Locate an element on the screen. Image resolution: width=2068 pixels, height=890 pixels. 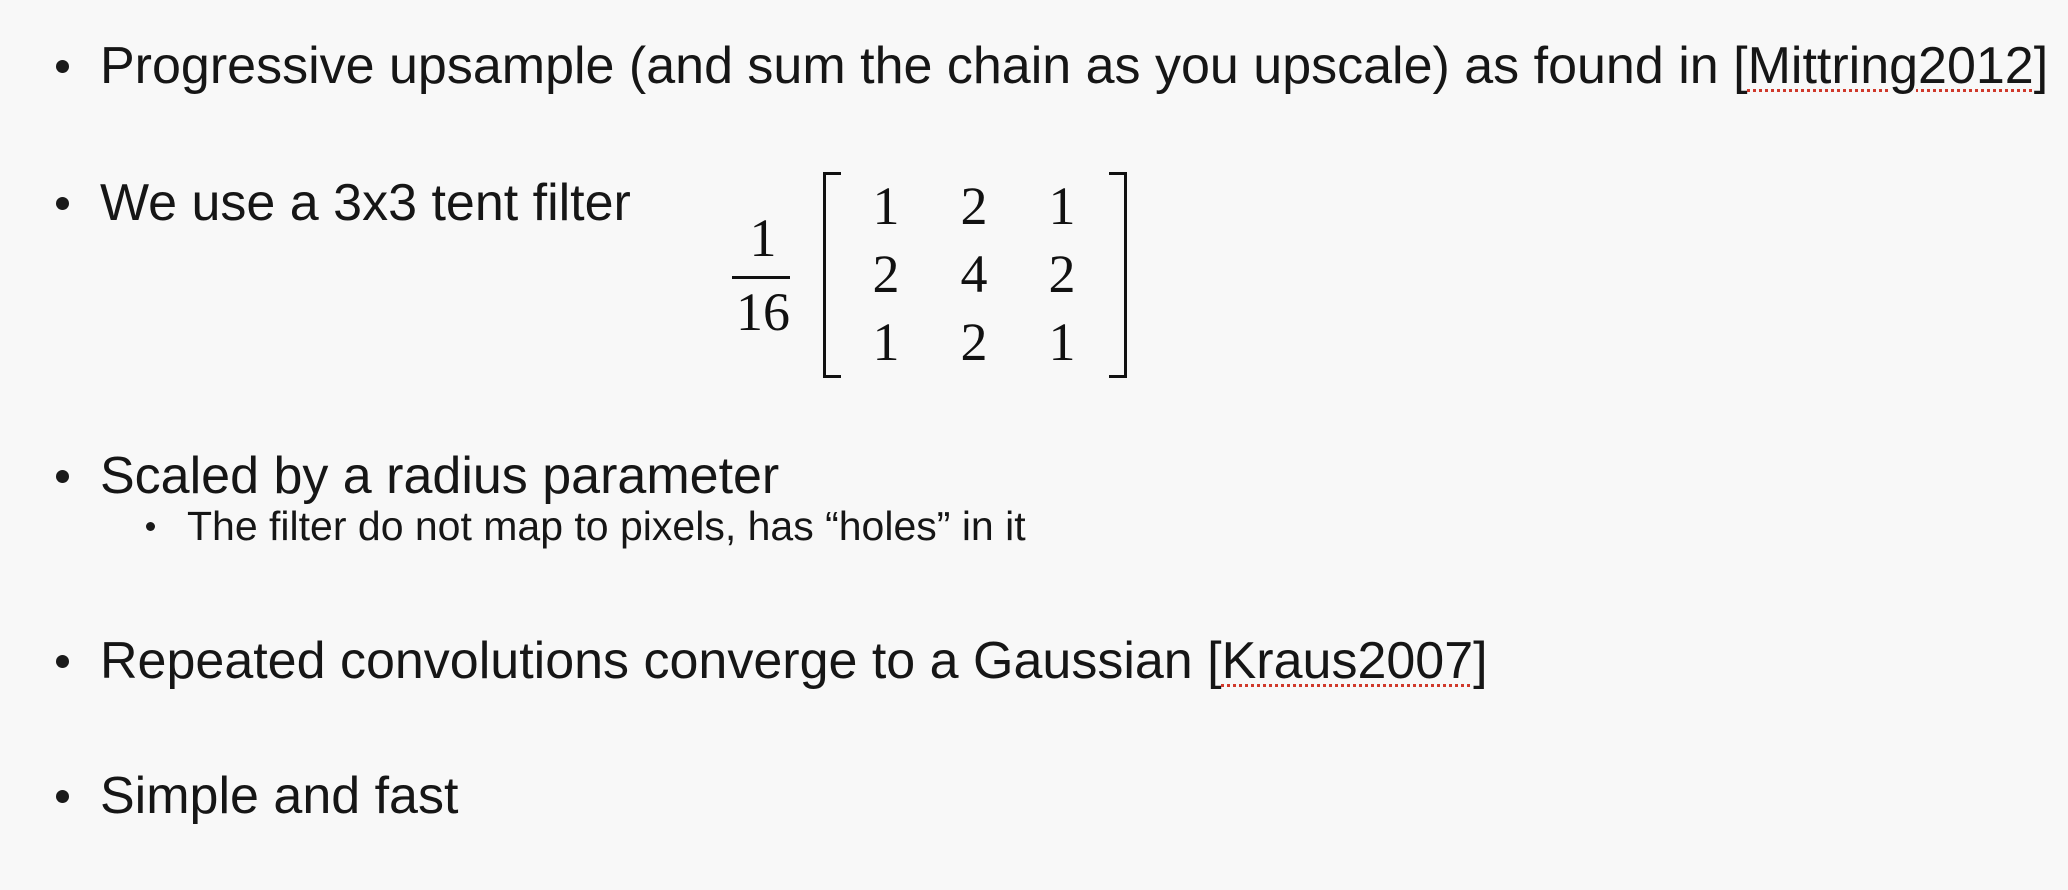
left-bracket is located at coordinates (832, 275).